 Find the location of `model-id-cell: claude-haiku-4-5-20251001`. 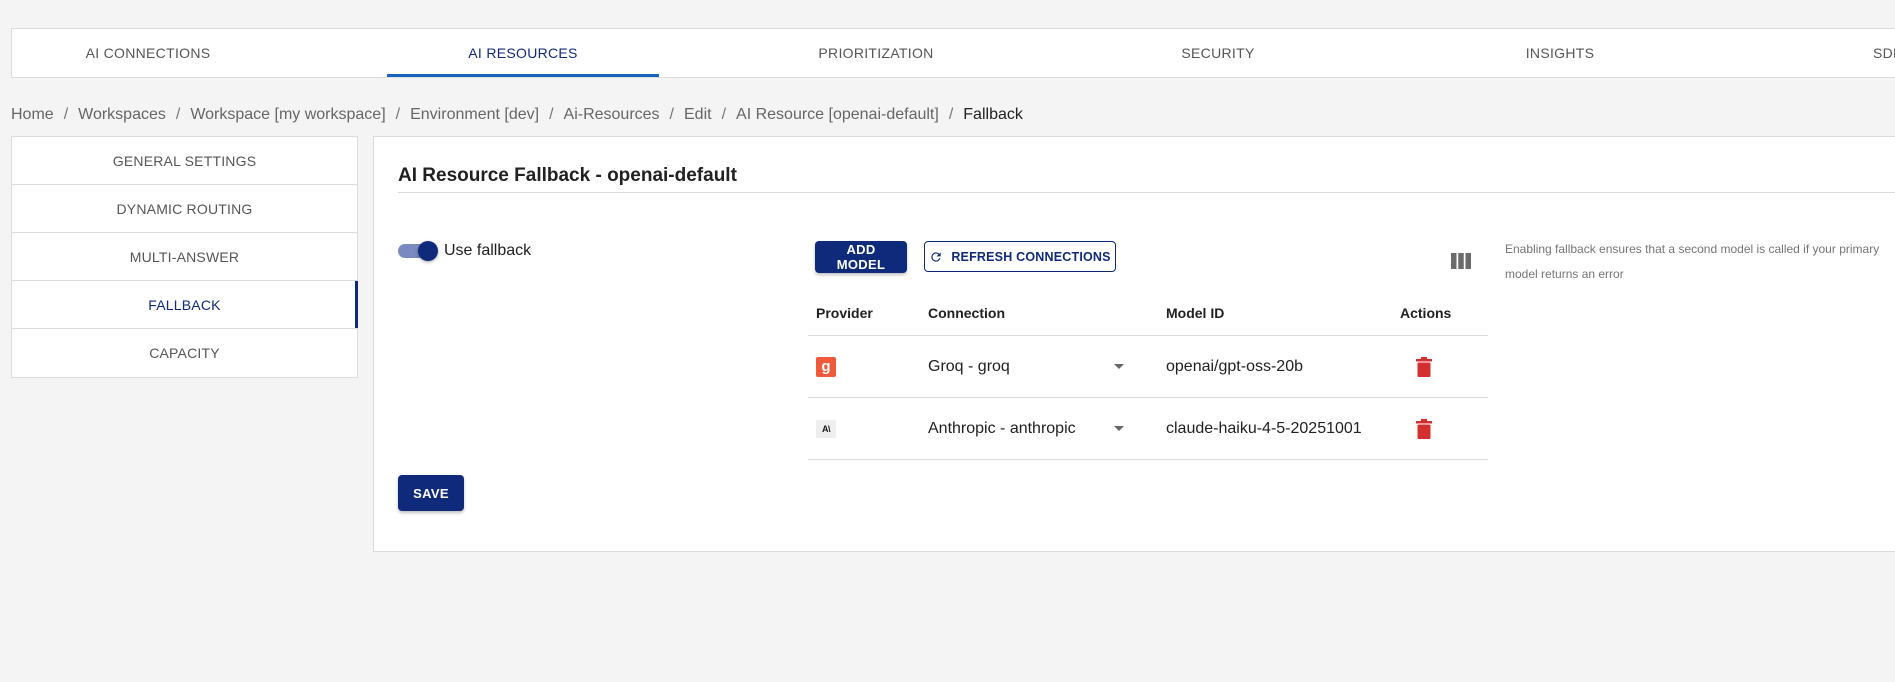

model-id-cell: claude-haiku-4-5-20251001 is located at coordinates (1264, 428).